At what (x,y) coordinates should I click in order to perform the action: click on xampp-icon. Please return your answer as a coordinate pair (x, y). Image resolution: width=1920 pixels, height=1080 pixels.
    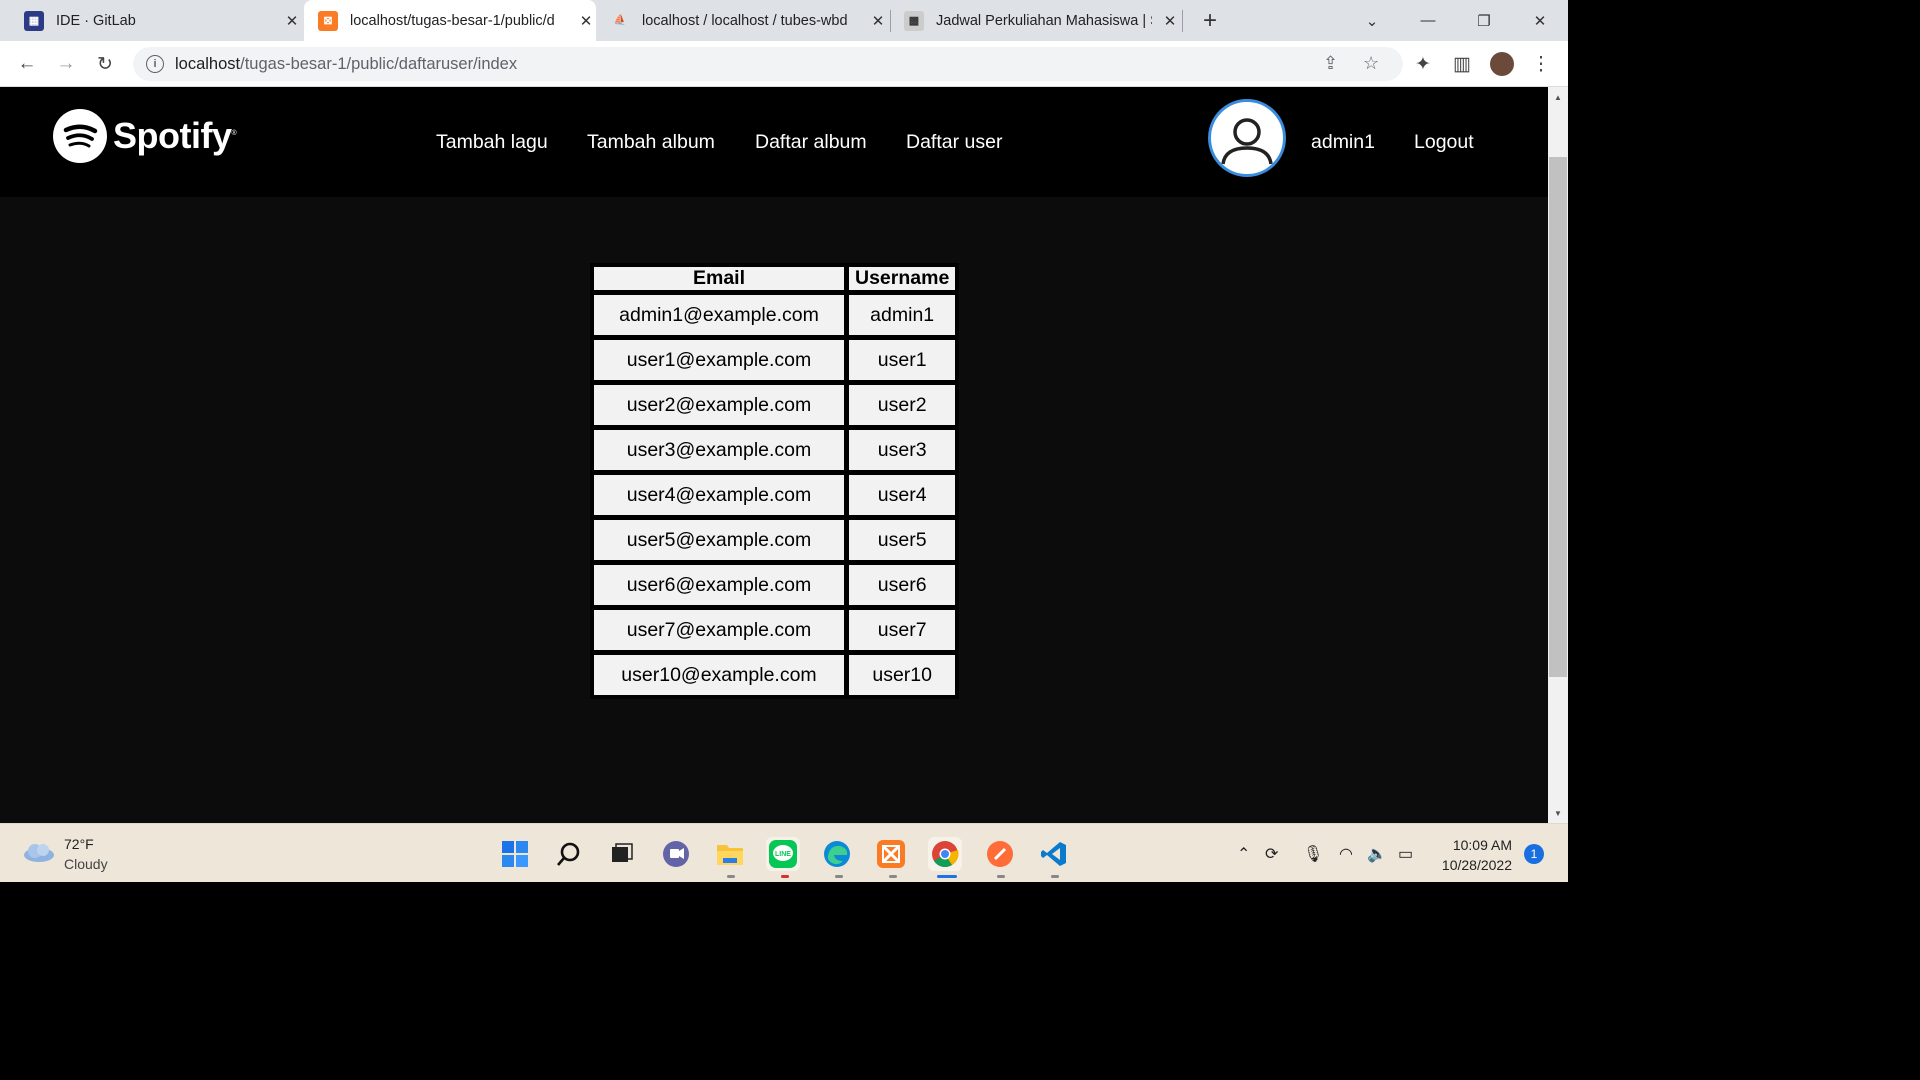
    Looking at the image, I should click on (891, 854).